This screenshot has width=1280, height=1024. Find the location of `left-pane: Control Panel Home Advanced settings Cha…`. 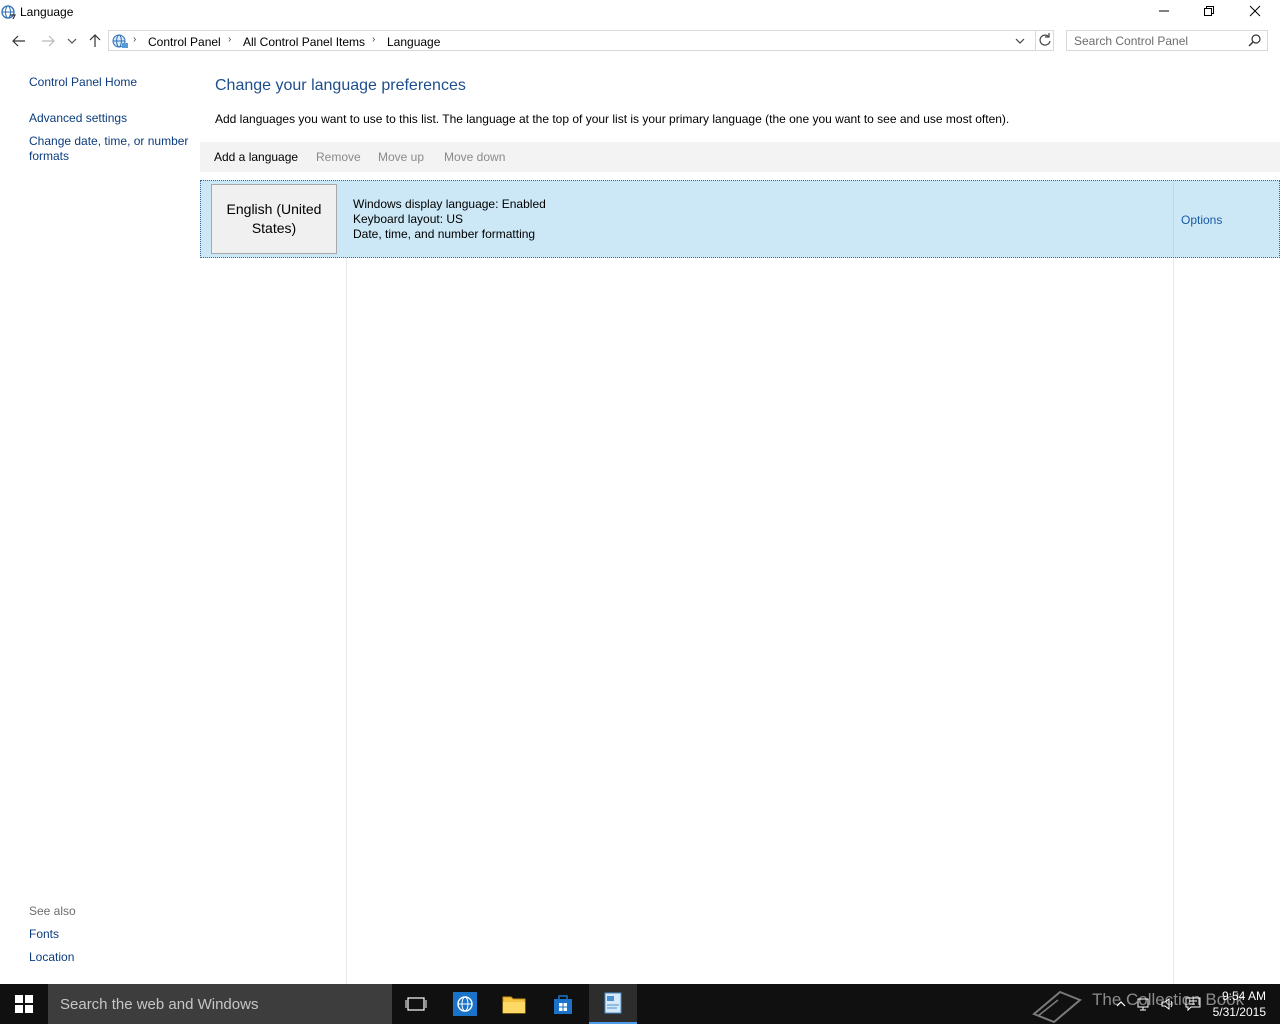

left-pane: Control Panel Home Advanced settings Cha… is located at coordinates (100, 520).